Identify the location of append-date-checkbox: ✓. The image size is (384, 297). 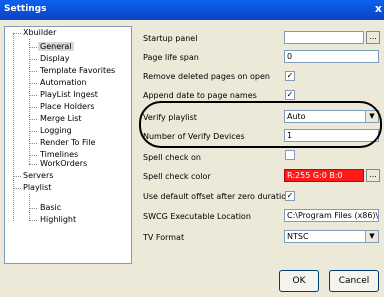
(290, 95).